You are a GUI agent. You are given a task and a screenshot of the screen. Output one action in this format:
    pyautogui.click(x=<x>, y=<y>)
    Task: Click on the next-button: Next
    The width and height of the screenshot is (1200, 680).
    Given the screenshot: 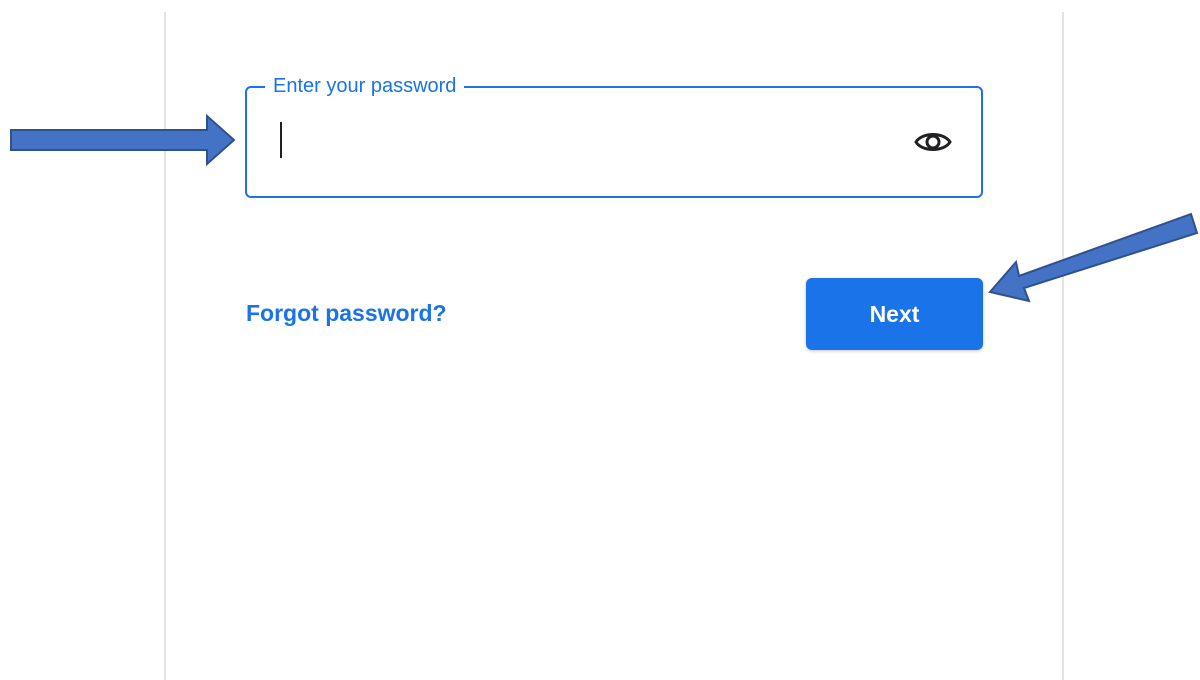 What is the action you would take?
    pyautogui.click(x=894, y=314)
    